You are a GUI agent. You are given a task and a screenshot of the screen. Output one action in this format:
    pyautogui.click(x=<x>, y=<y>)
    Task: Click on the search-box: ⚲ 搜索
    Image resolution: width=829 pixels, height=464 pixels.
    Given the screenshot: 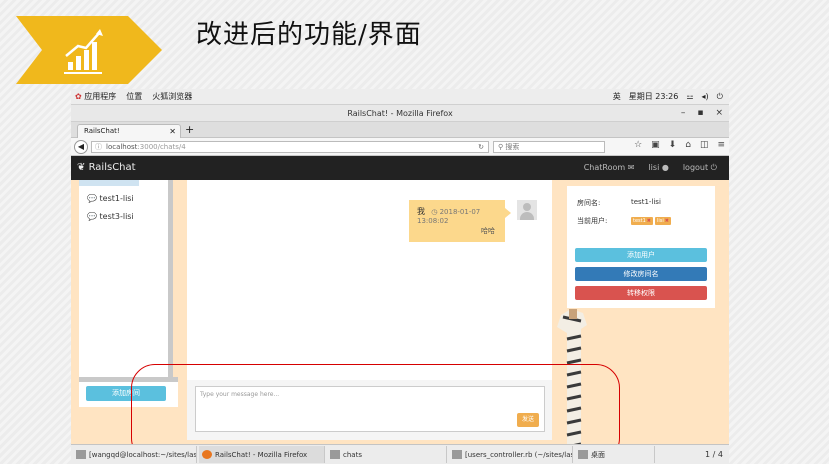 What is the action you would take?
    pyautogui.click(x=549, y=147)
    